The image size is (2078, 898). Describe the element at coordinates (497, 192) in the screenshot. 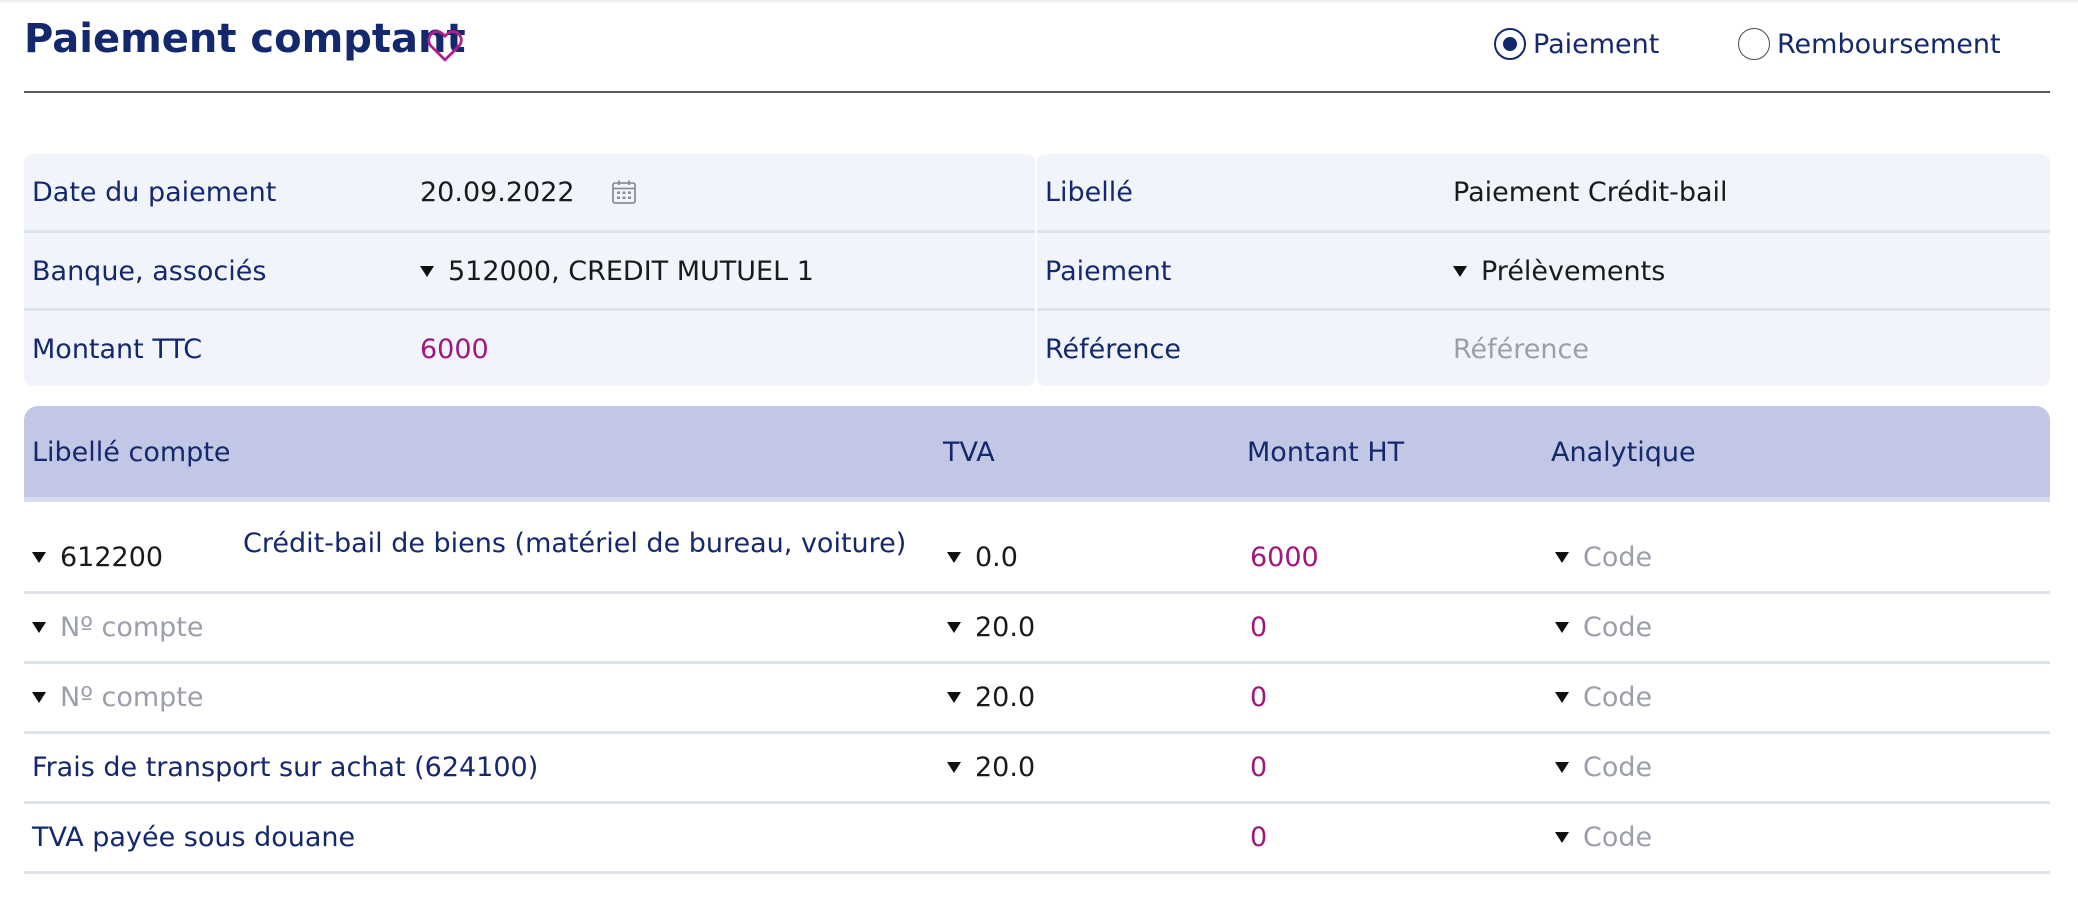

I see `date-value: 20.09.2022` at that location.